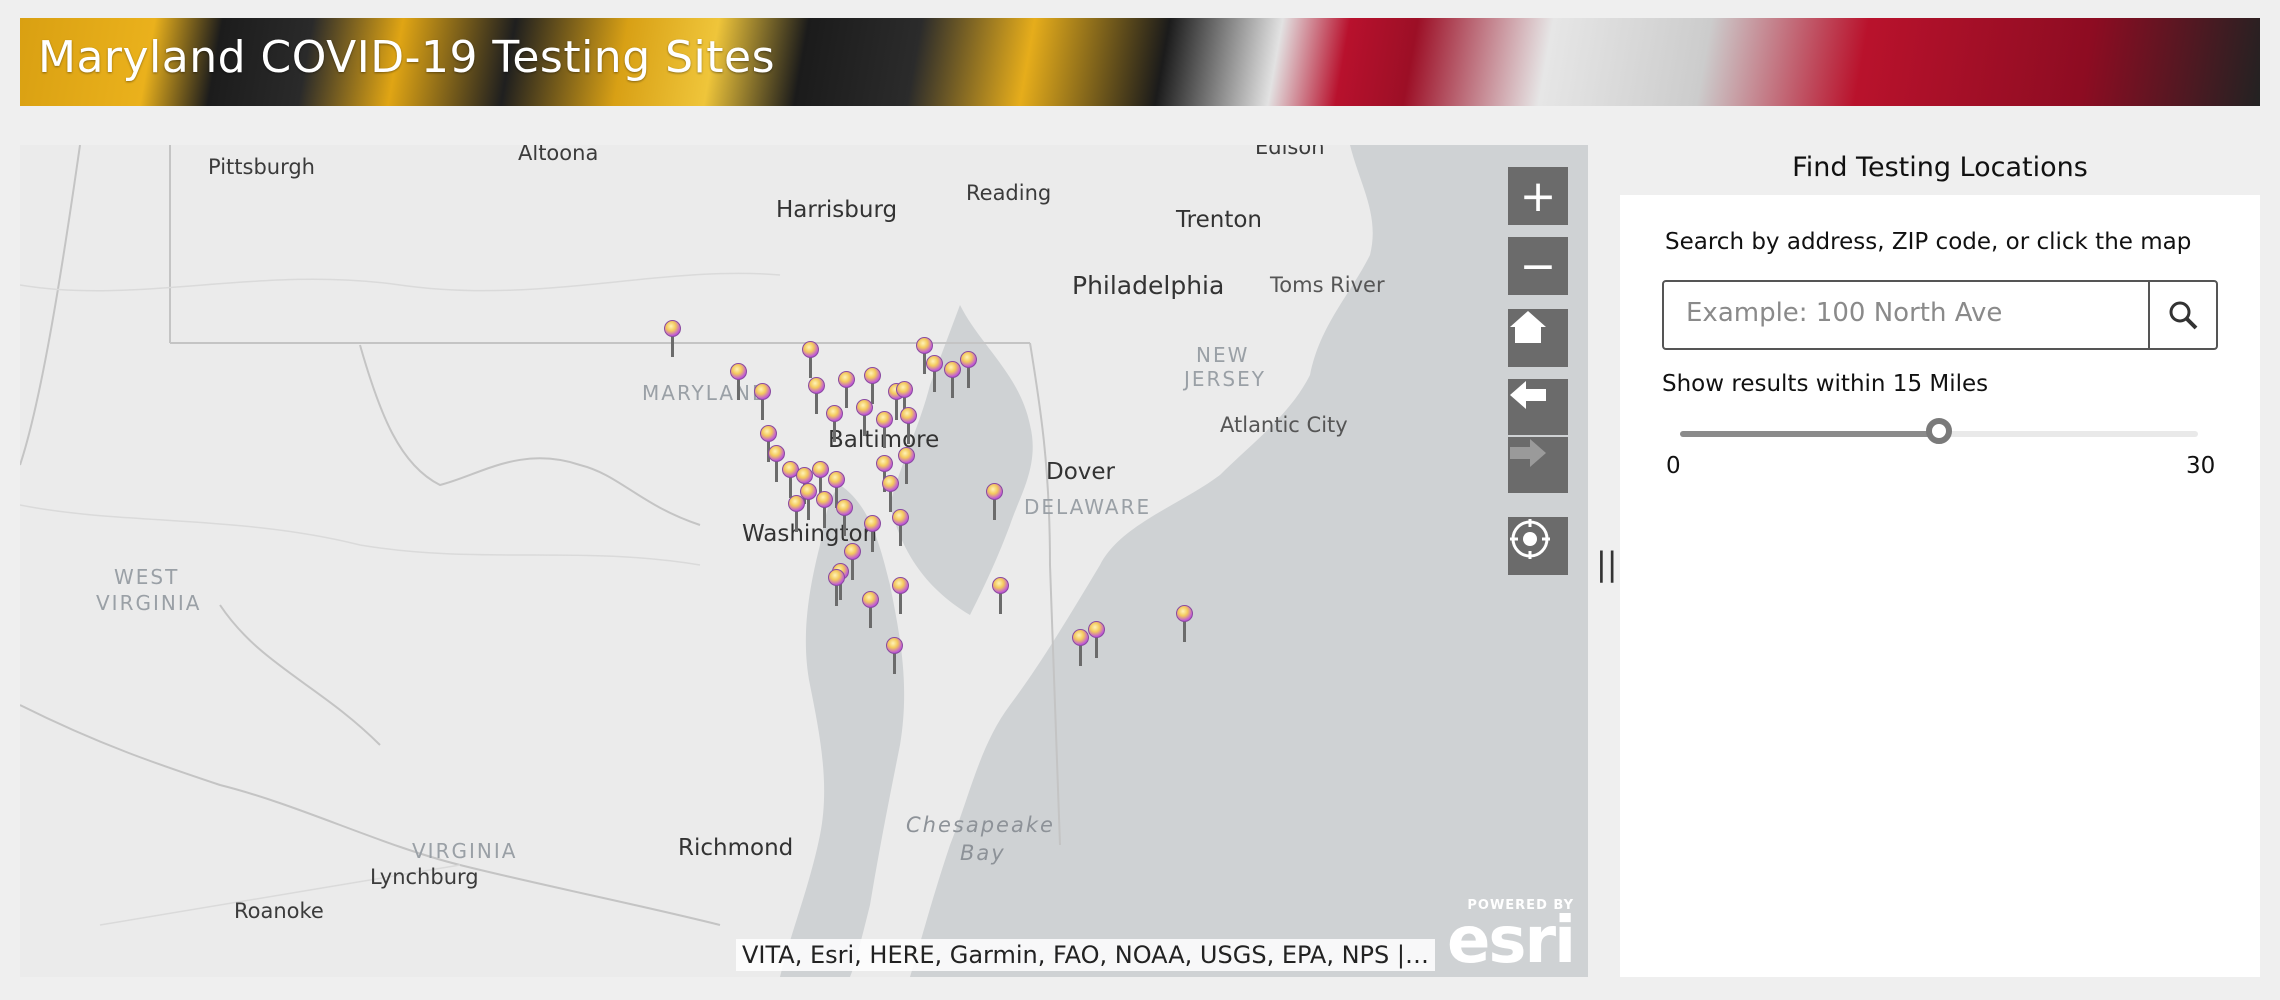 The width and height of the screenshot is (2280, 1000). What do you see at coordinates (983, 853) in the screenshot?
I see `label-chesapeake-line2: Bay` at bounding box center [983, 853].